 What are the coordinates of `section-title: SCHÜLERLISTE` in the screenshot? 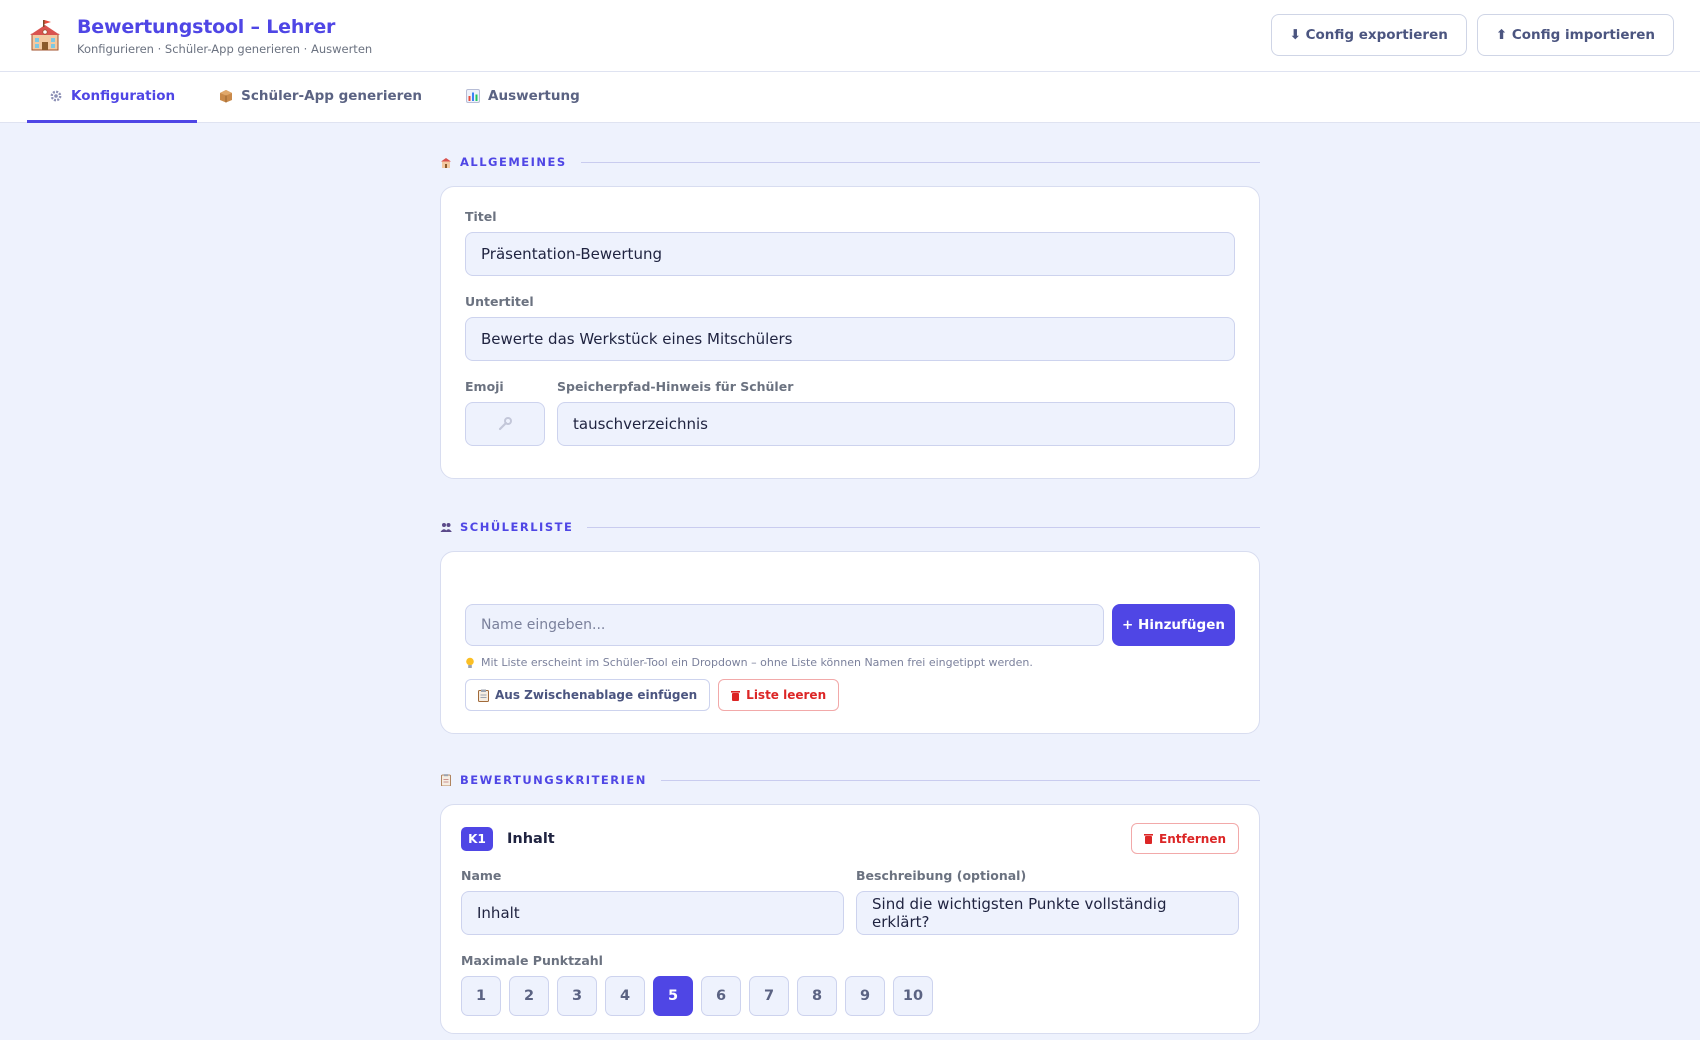 It's located at (517, 527).